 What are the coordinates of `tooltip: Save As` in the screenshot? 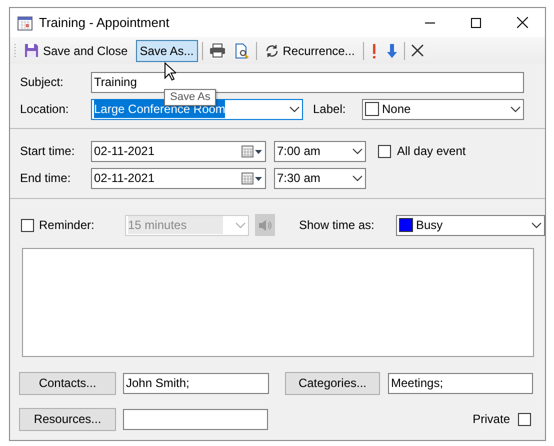 It's located at (190, 97).